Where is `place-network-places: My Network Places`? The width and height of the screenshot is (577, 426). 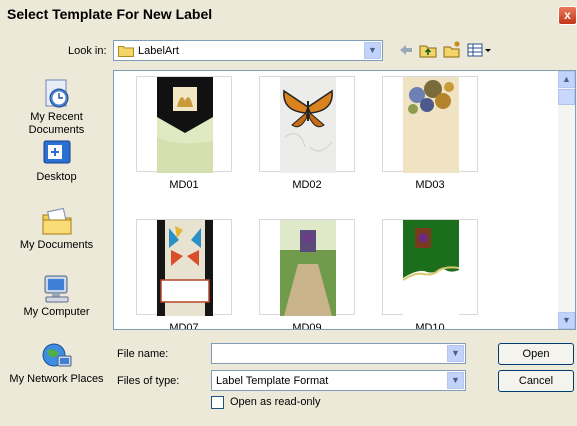 place-network-places: My Network Places is located at coordinates (56, 362).